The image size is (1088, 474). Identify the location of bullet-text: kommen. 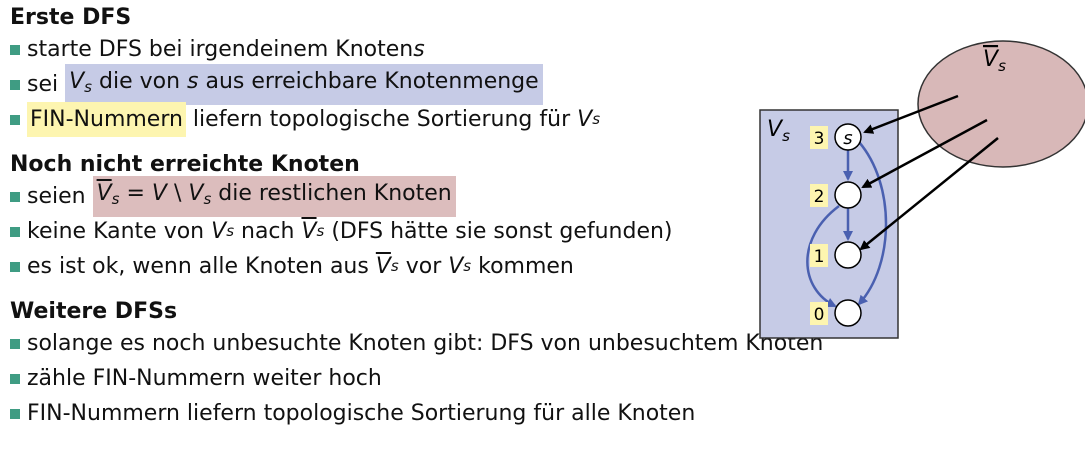
(522, 266).